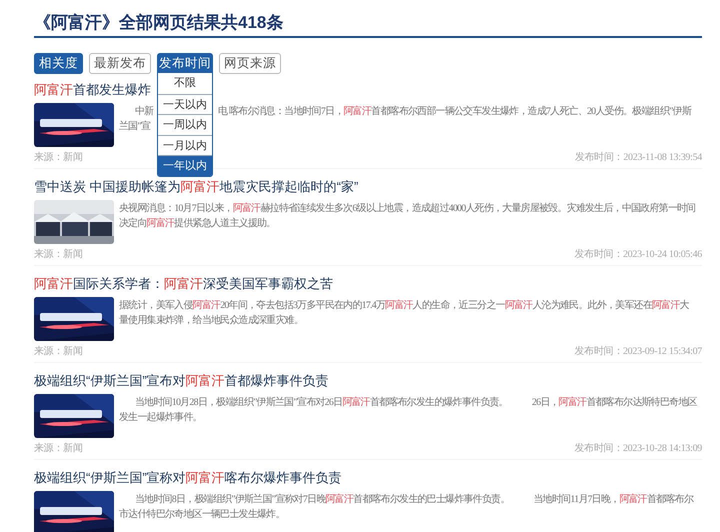  What do you see at coordinates (638, 158) in the screenshot?
I see `publish-time: 发布时间：2023-11-08 13:39:54` at bounding box center [638, 158].